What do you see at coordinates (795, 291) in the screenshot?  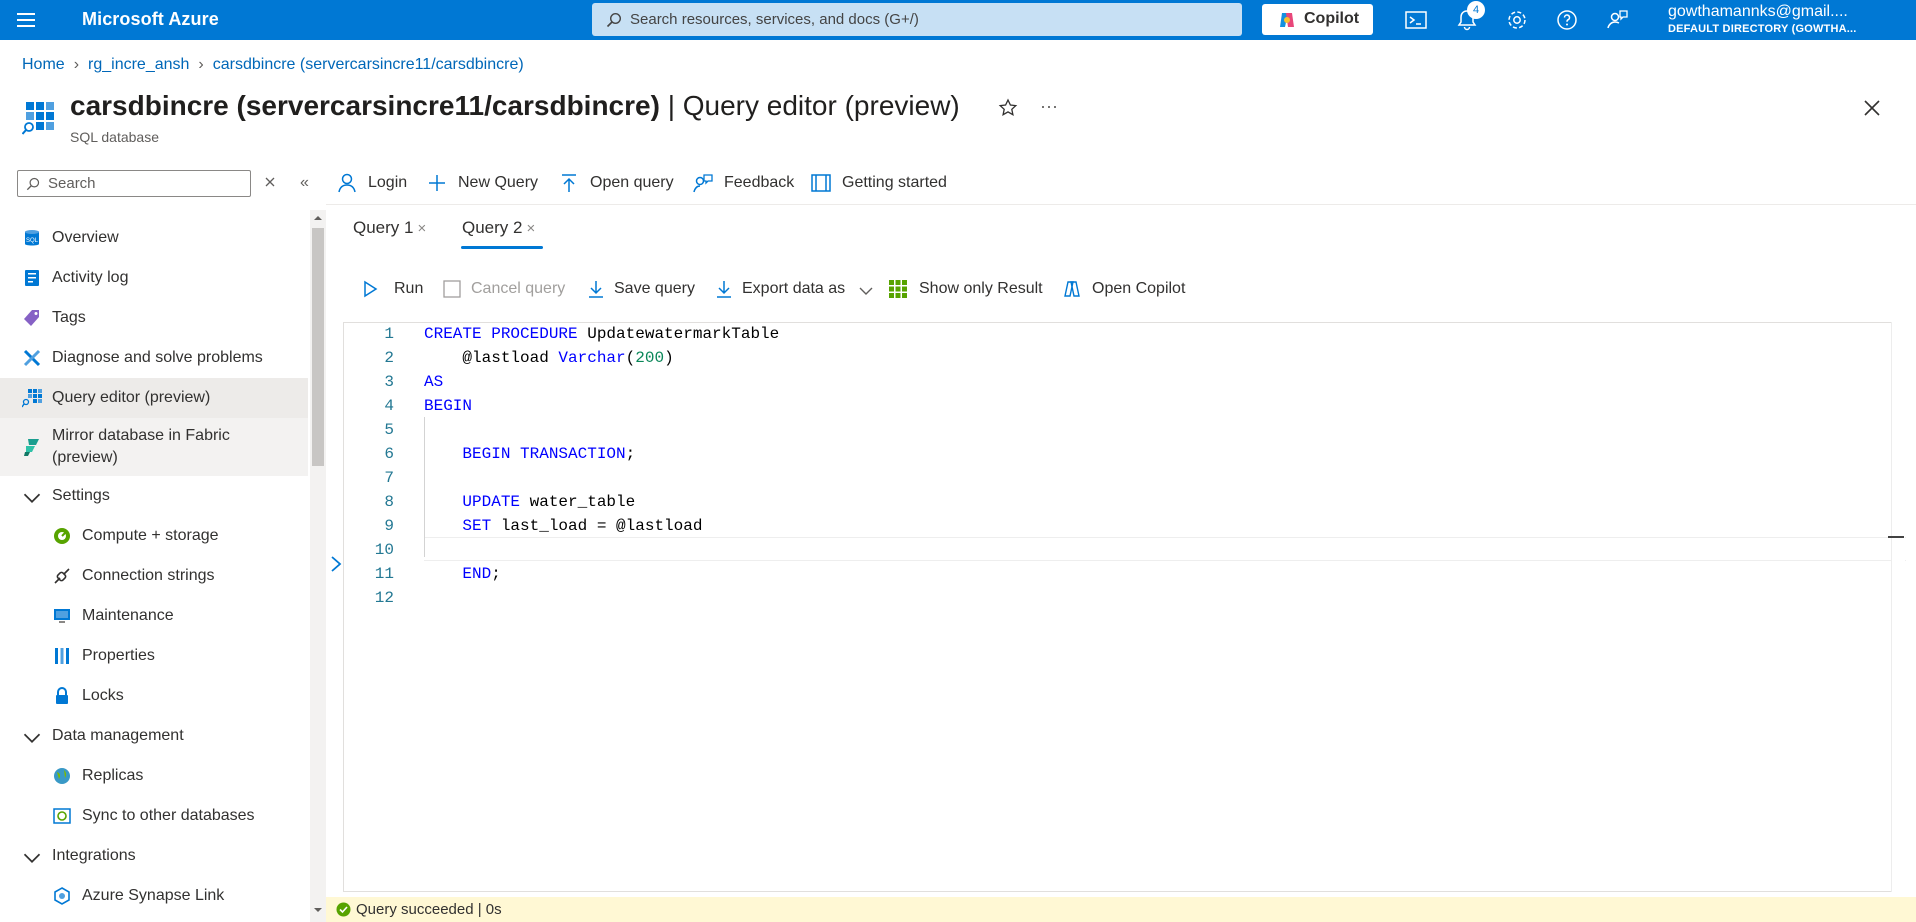 I see `export-data-dropdown: Export data as` at bounding box center [795, 291].